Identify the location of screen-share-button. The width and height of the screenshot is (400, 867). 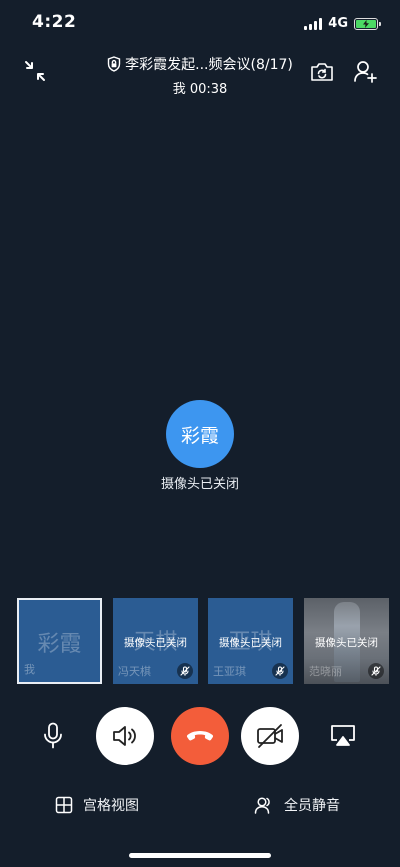
(343, 736).